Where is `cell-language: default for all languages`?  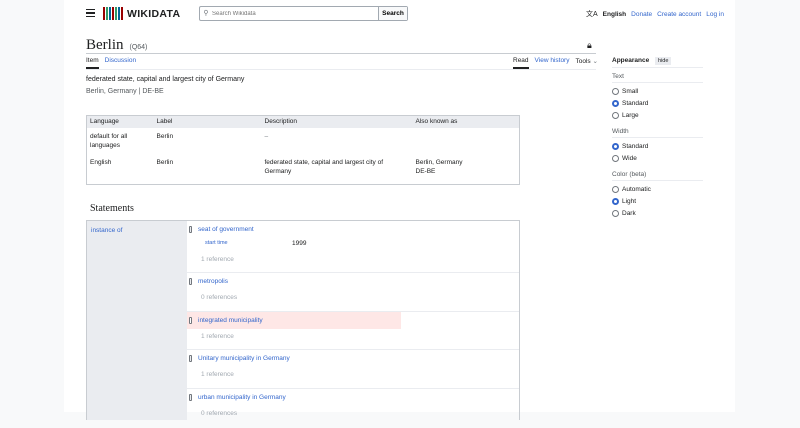 cell-language: default for all languages is located at coordinates (109, 140).